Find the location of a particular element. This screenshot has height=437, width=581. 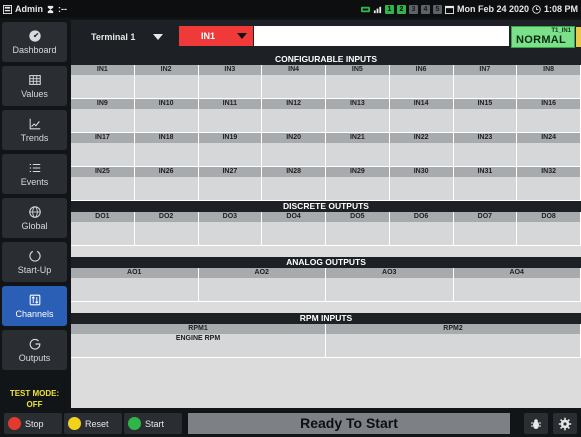

analog-output-cell-ao2: AO2 is located at coordinates (262, 285).